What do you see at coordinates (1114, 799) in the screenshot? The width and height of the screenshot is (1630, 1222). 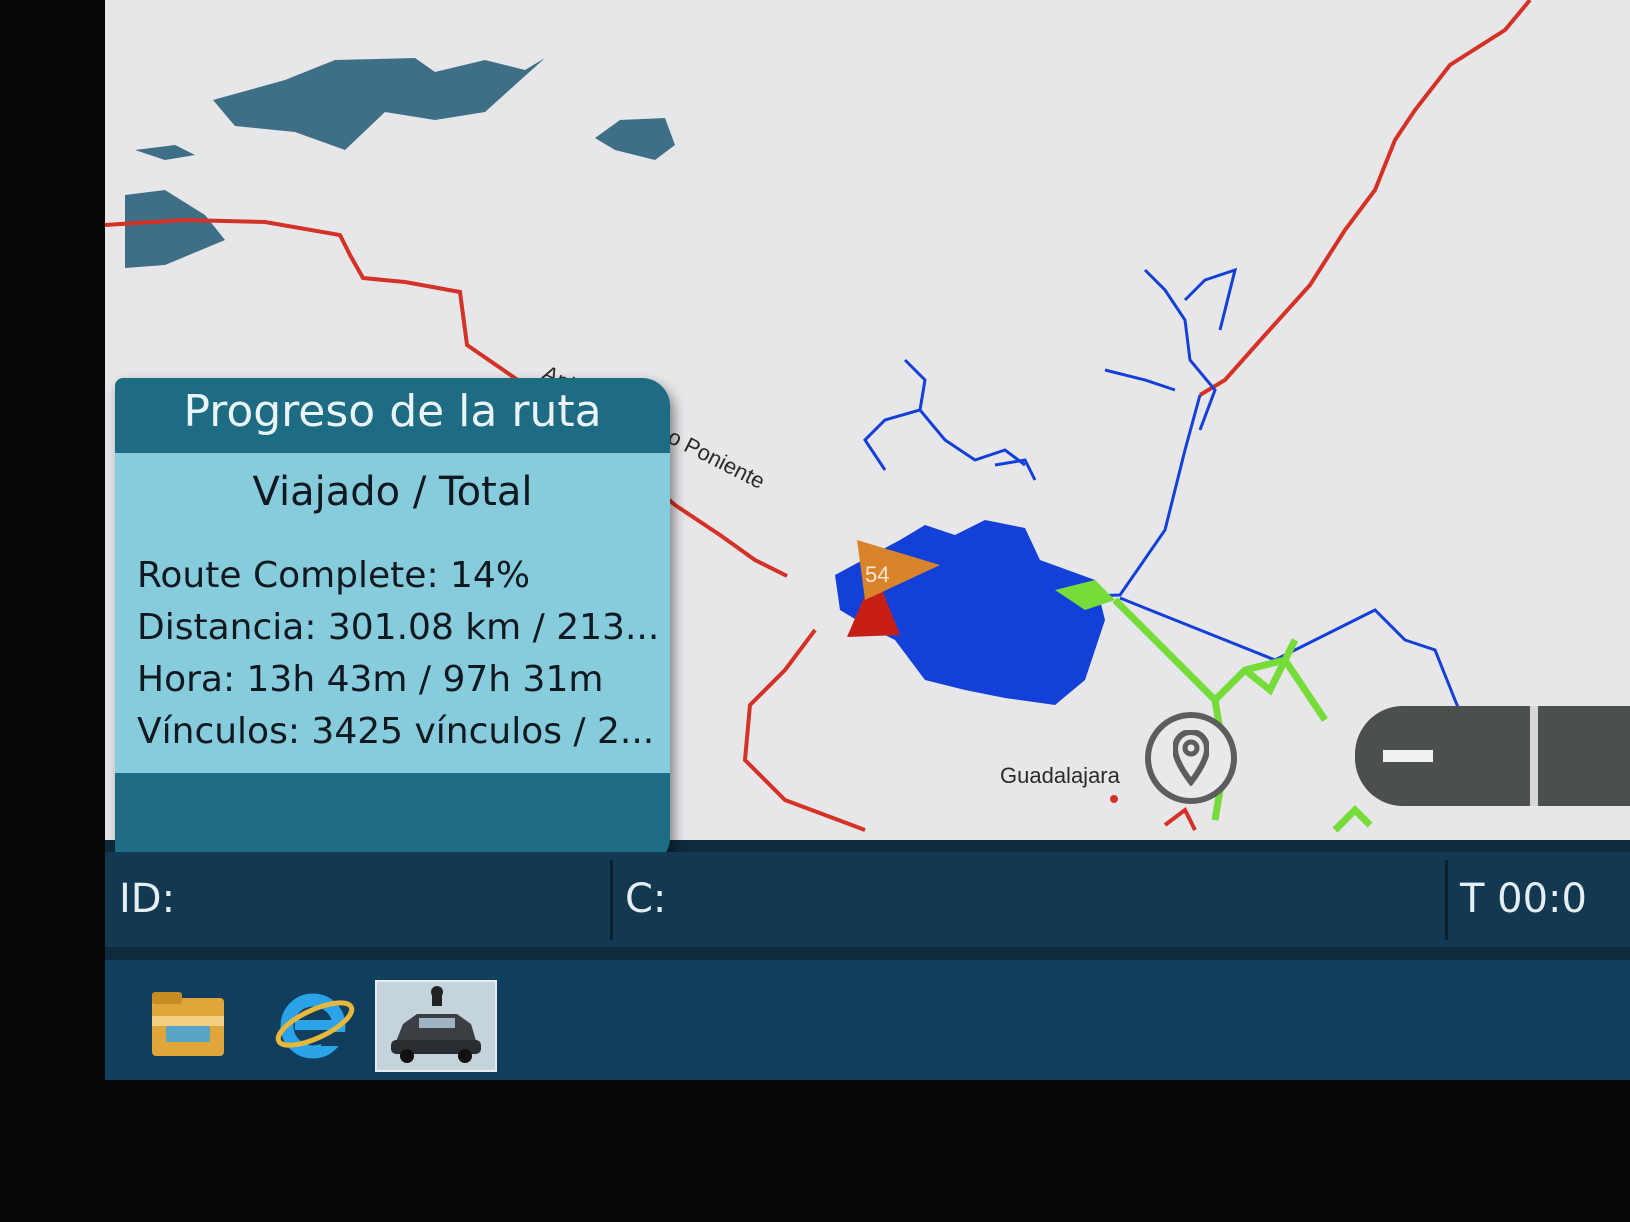 I see `city-marker` at bounding box center [1114, 799].